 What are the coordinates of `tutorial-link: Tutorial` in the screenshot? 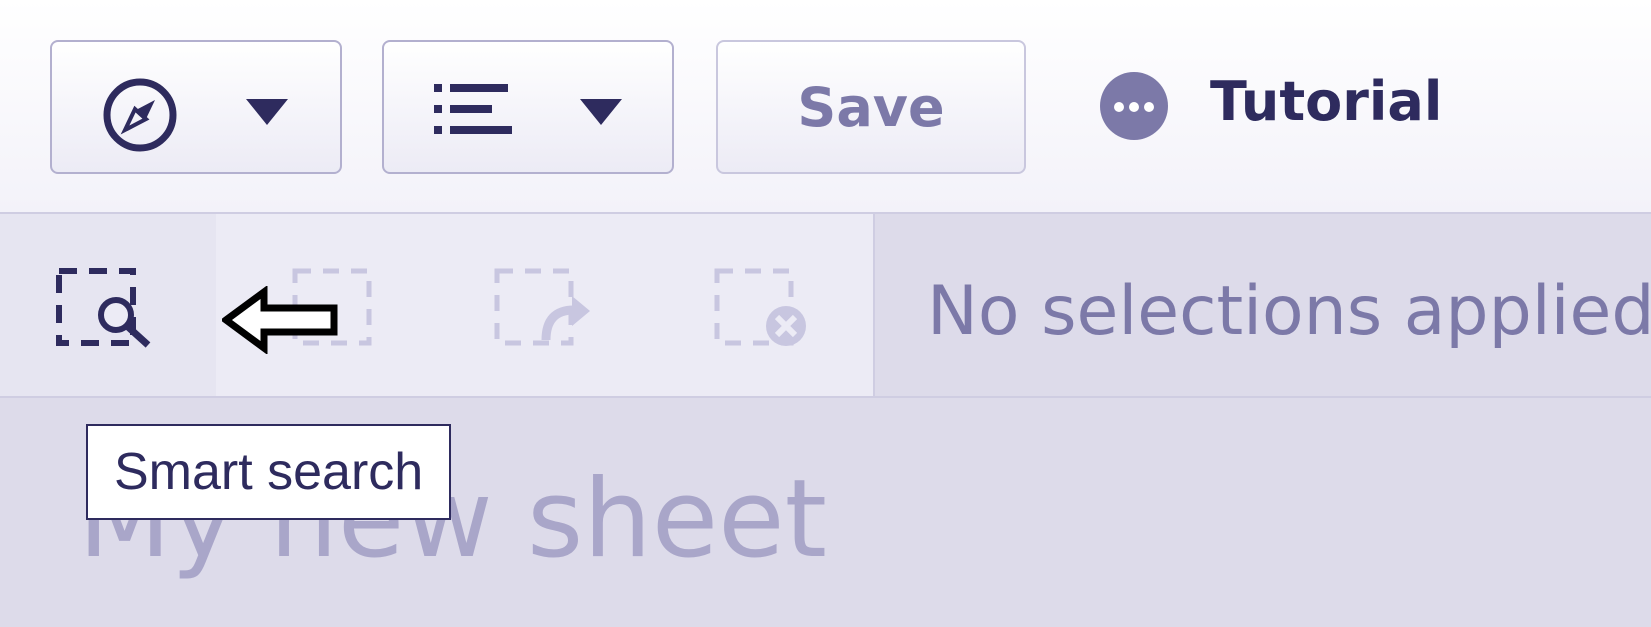 It's located at (1326, 102).